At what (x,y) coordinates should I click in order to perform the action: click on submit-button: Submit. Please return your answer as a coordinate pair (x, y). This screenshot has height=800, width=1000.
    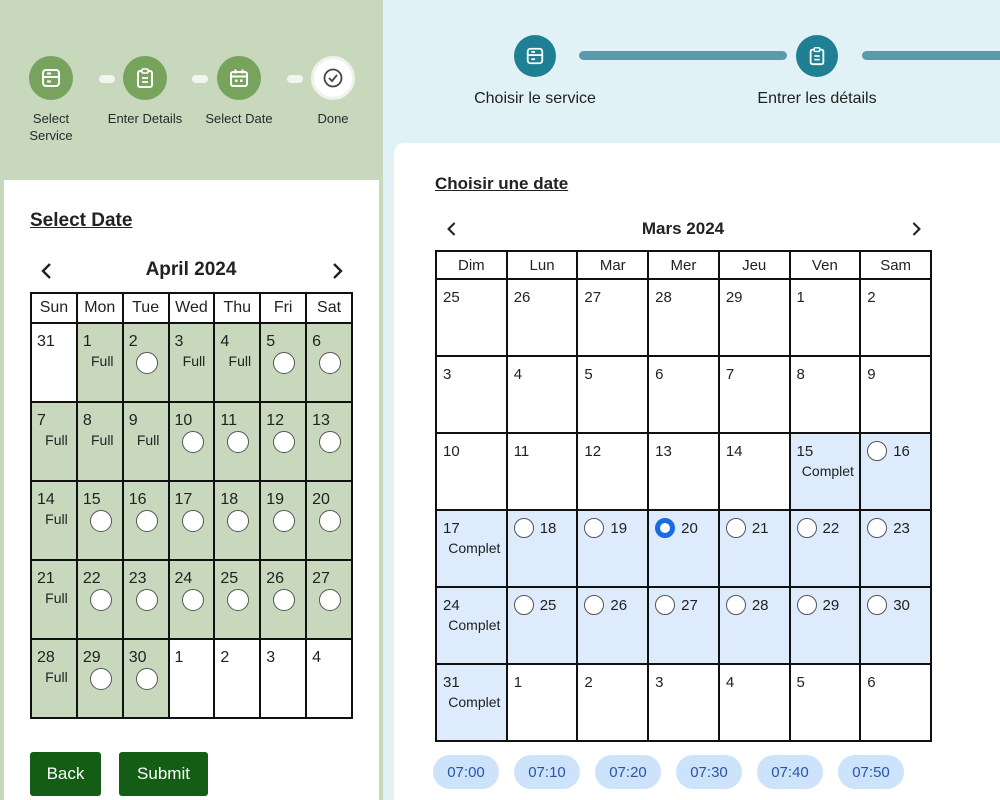
    Looking at the image, I should click on (163, 774).